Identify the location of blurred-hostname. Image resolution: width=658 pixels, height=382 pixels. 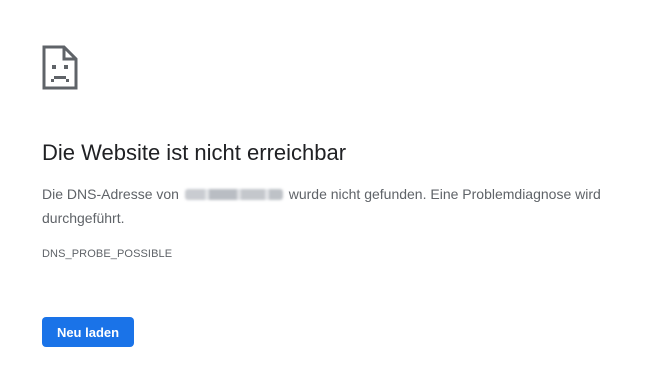
(233, 194).